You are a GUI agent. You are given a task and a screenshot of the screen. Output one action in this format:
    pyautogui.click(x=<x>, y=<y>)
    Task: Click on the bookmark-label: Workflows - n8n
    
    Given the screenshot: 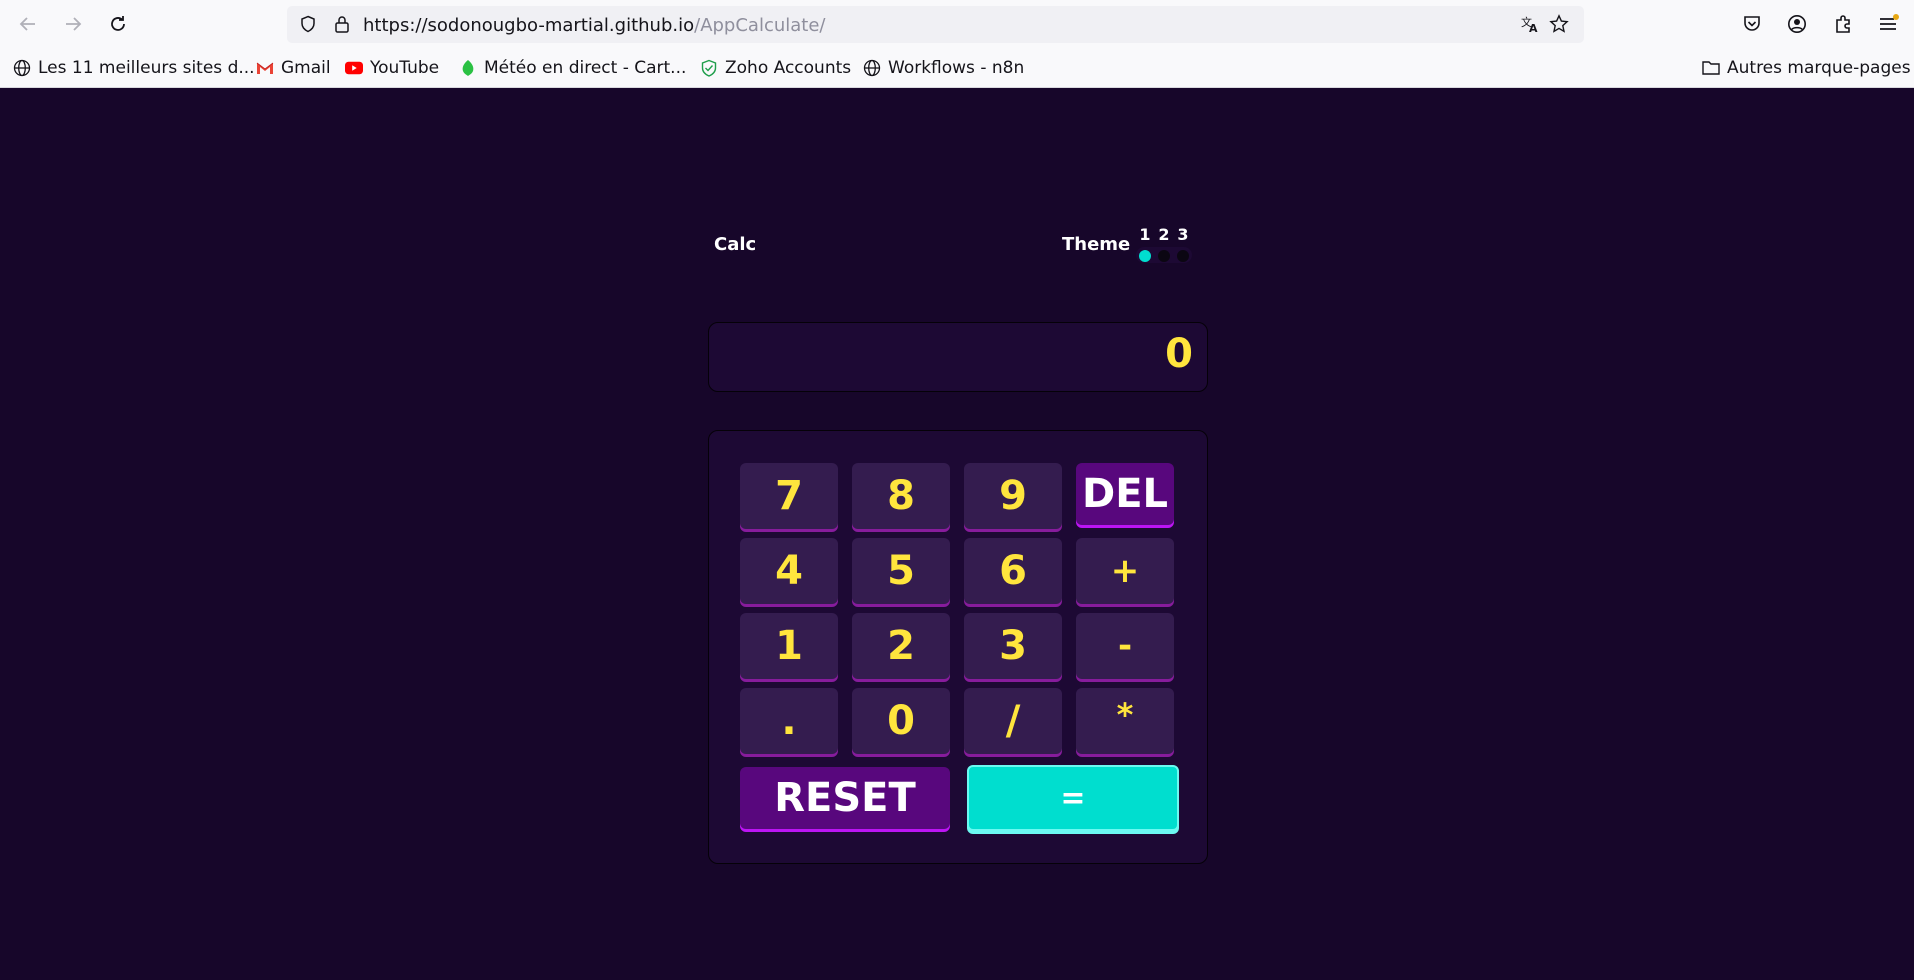 What is the action you would take?
    pyautogui.click(x=956, y=68)
    